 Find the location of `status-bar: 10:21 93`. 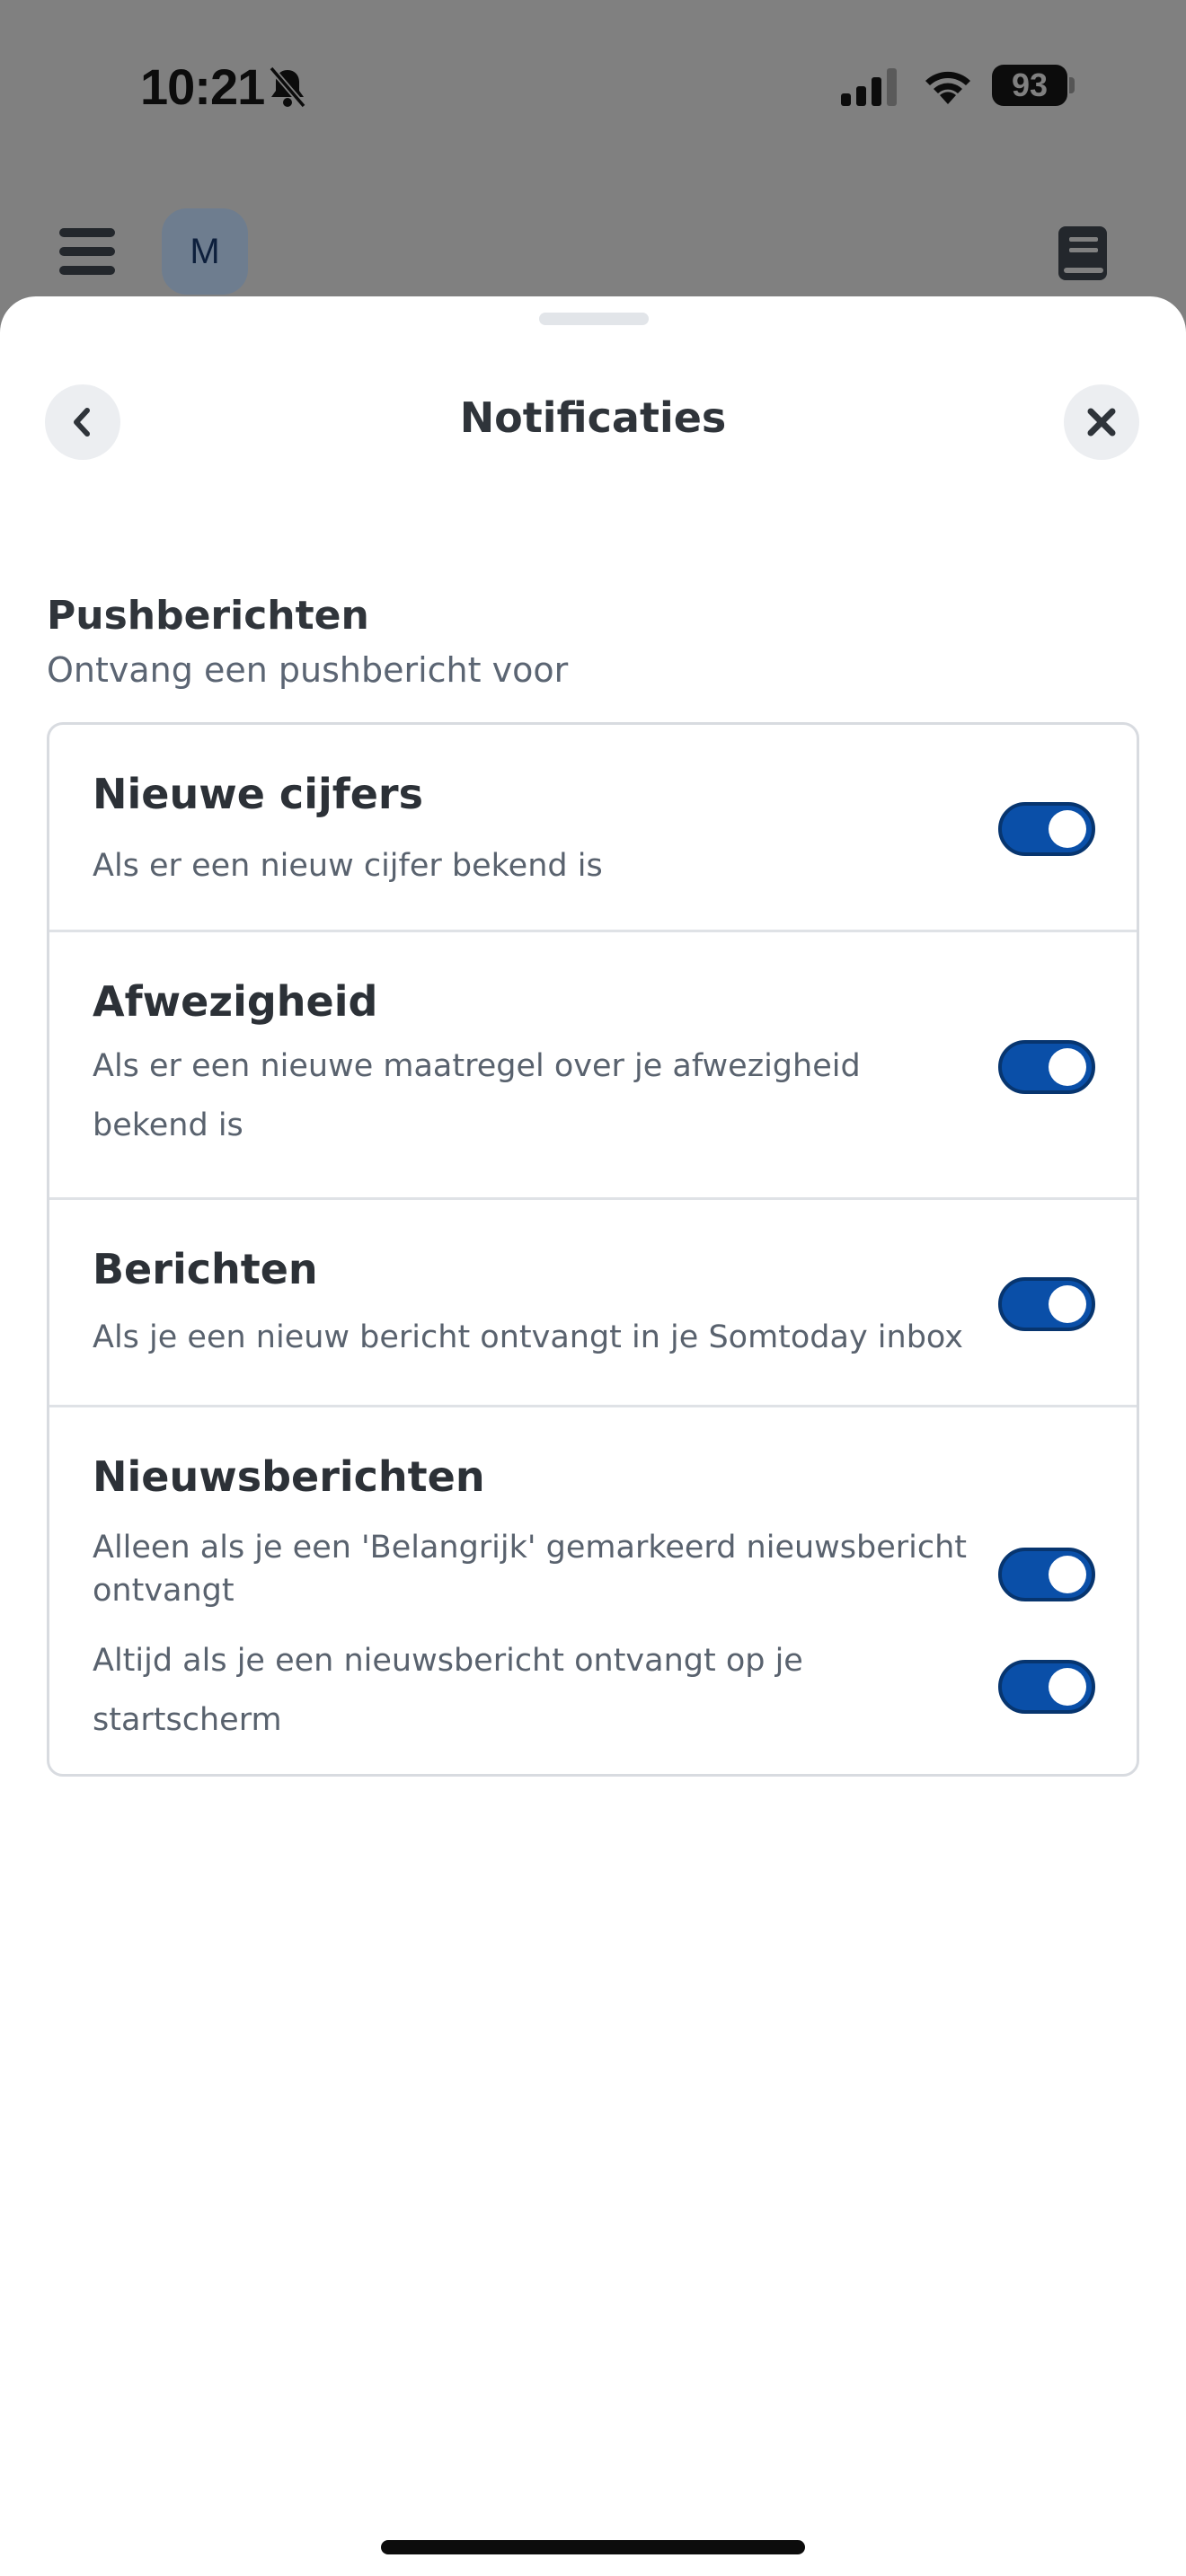

status-bar: 10:21 93 is located at coordinates (593, 85).